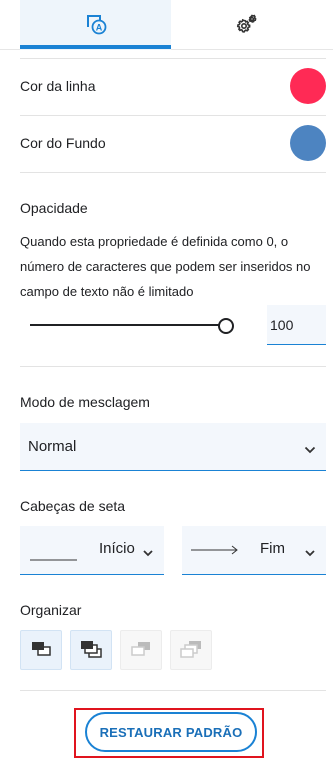 The height and width of the screenshot is (762, 333). Describe the element at coordinates (215, 551) in the screenshot. I see `arrow-line-icon` at that location.